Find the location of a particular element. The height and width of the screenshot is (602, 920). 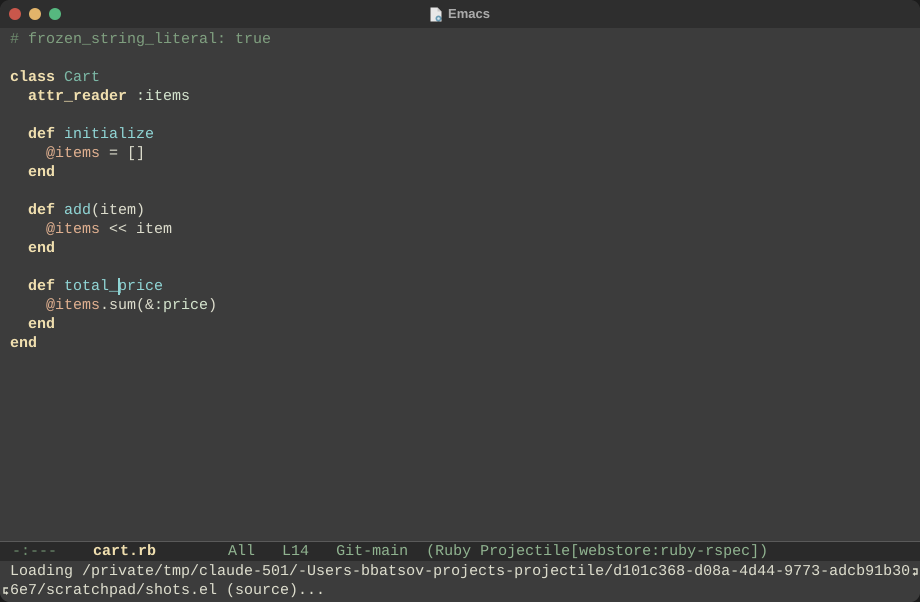

document-icon is located at coordinates (436, 14).